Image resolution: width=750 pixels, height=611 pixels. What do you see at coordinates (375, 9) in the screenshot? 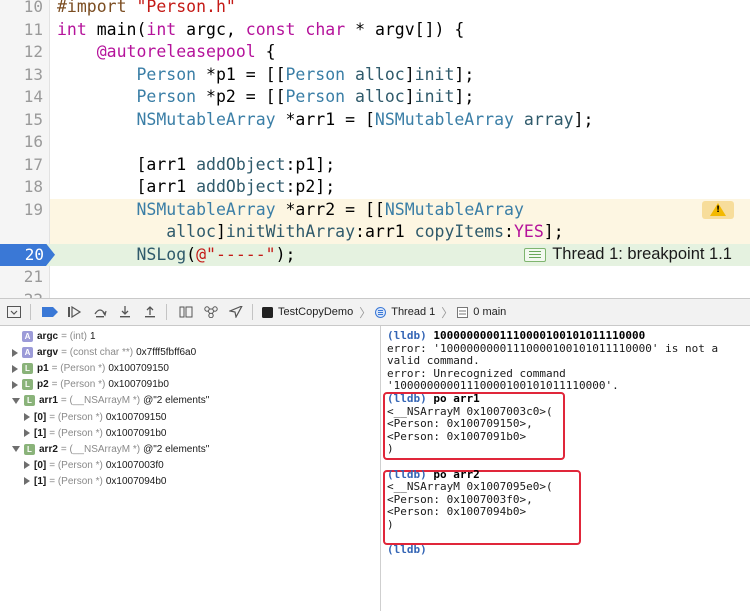
I see `code-line: 10 #import "Person.h"` at bounding box center [375, 9].